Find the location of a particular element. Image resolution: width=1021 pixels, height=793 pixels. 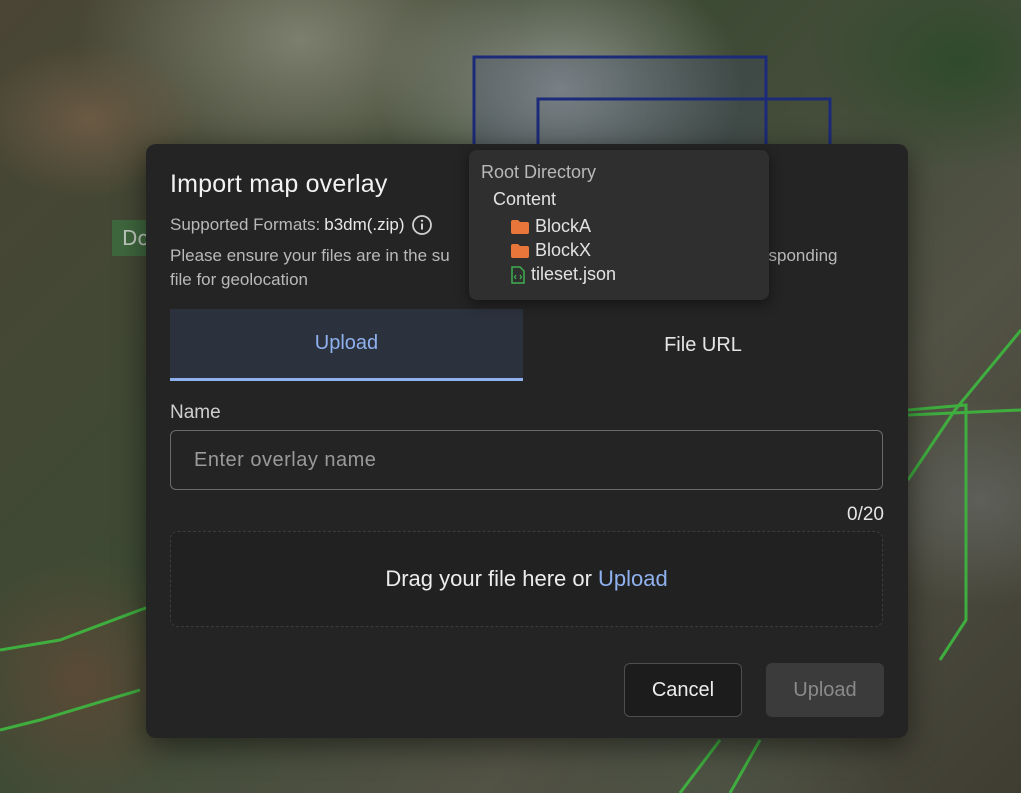

file-code-icon is located at coordinates (518, 274).